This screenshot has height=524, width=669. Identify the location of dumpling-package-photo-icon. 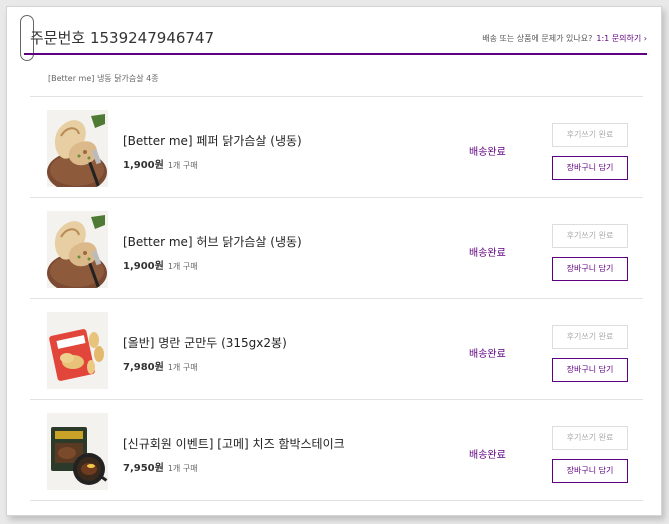
(77, 350).